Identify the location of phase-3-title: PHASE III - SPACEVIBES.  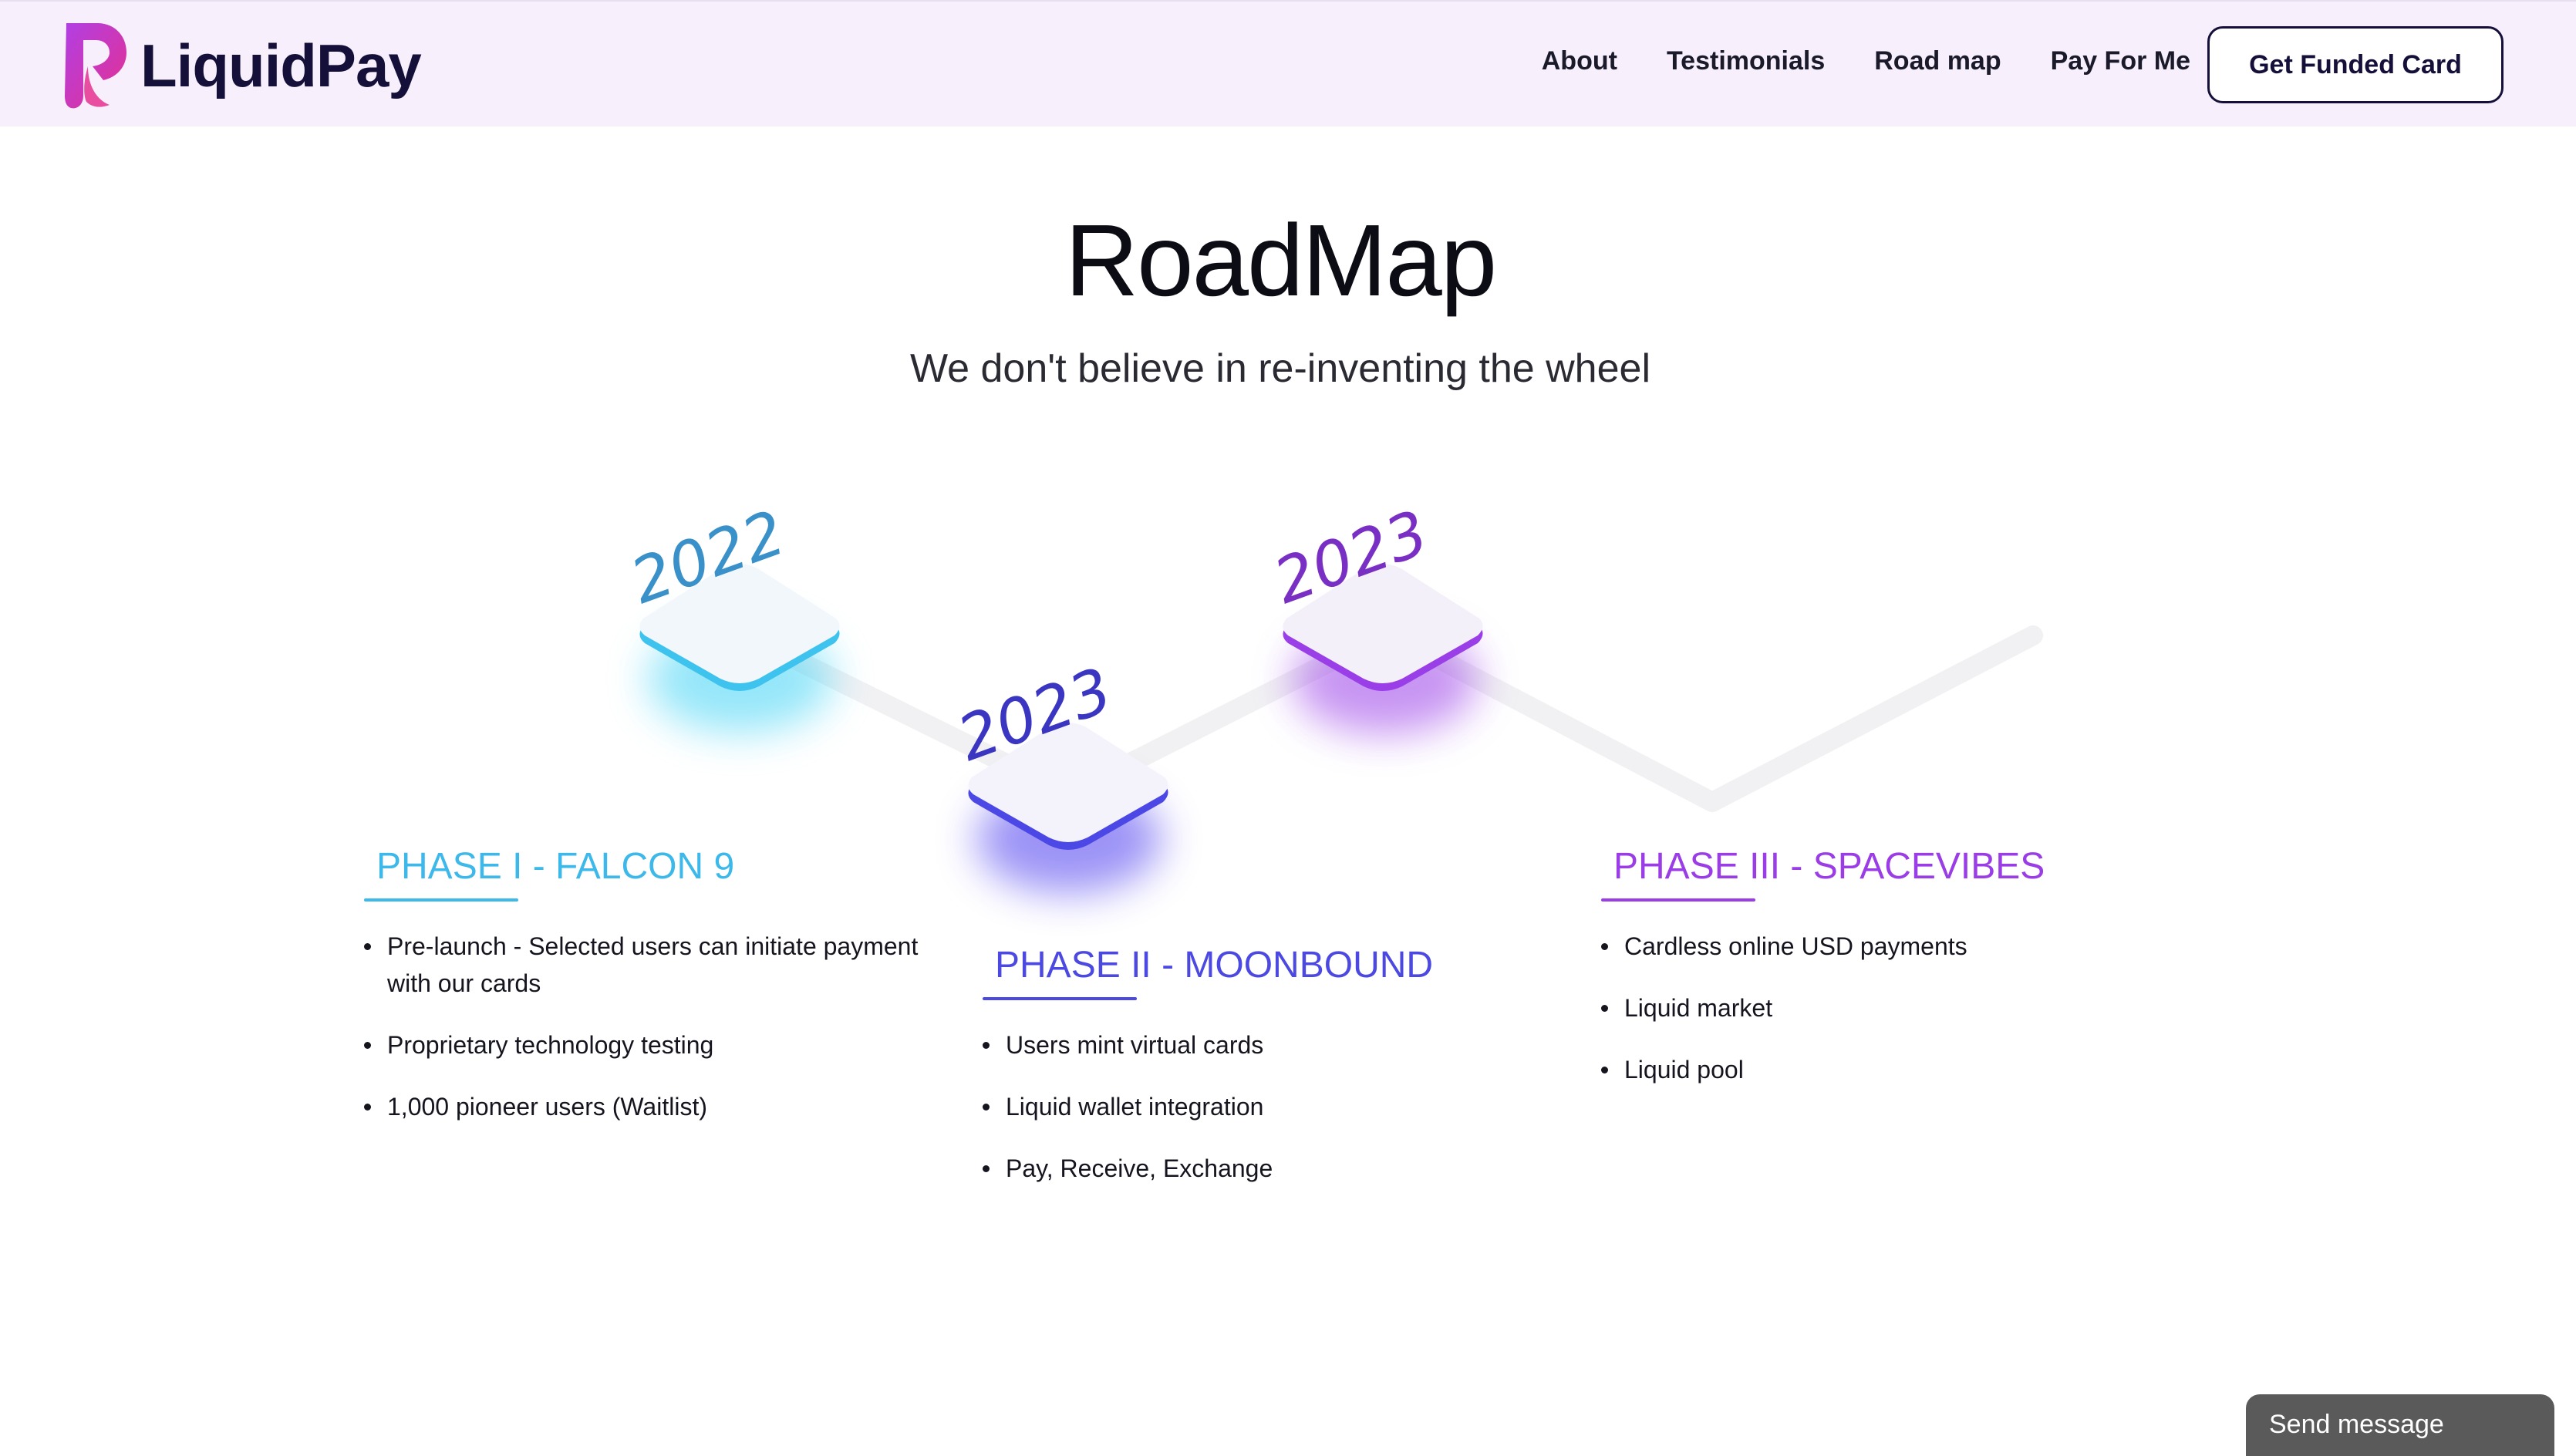
(1829, 867).